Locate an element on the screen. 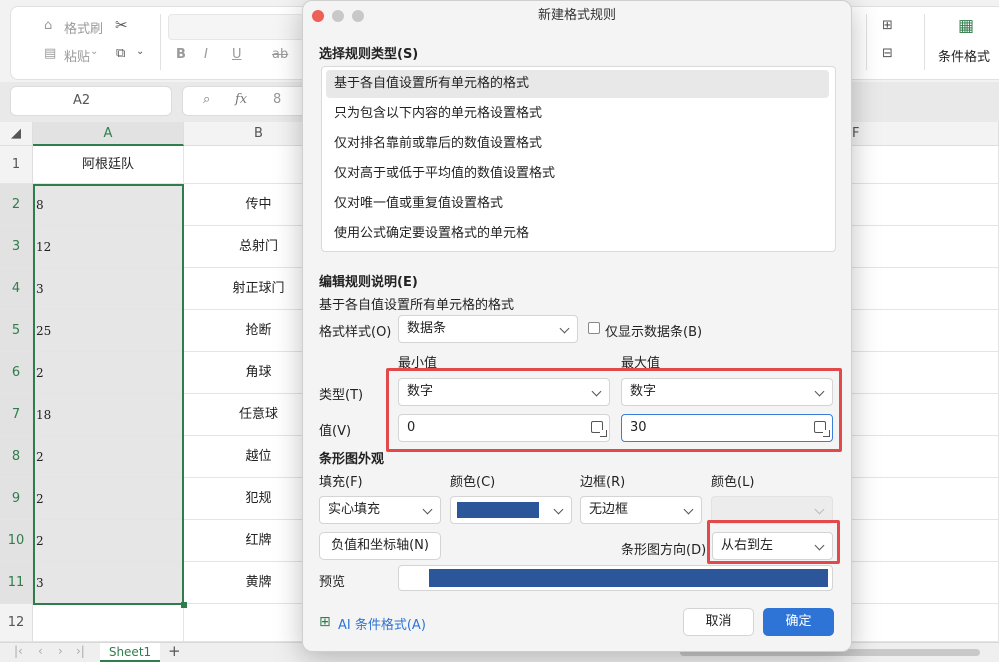 The image size is (999, 662). max-type-select: 数字 is located at coordinates (727, 392).